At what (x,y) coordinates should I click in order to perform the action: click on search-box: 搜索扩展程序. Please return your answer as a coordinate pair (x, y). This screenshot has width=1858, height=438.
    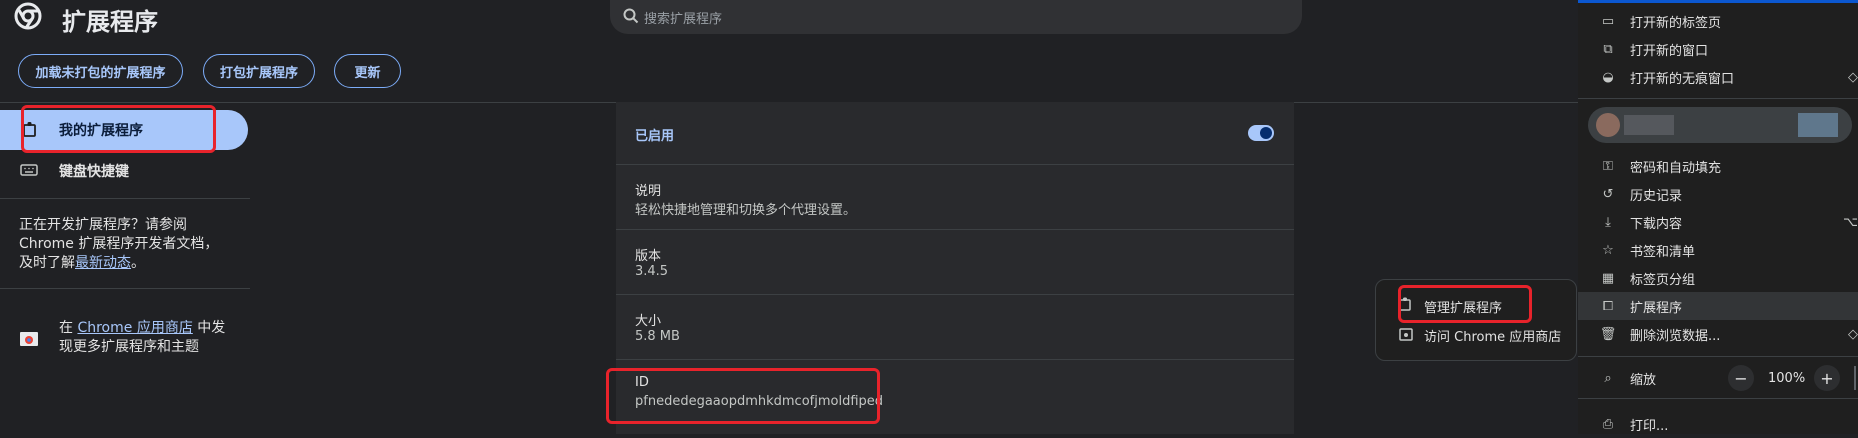
    Looking at the image, I should click on (956, 17).